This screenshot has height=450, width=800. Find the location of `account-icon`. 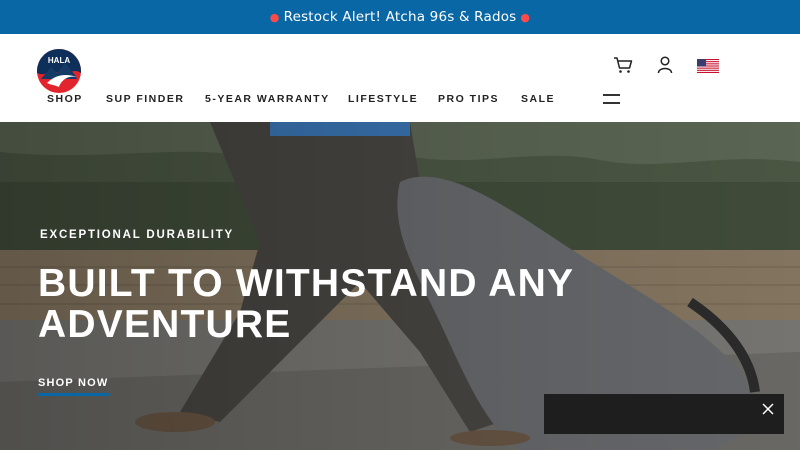

account-icon is located at coordinates (665, 65).